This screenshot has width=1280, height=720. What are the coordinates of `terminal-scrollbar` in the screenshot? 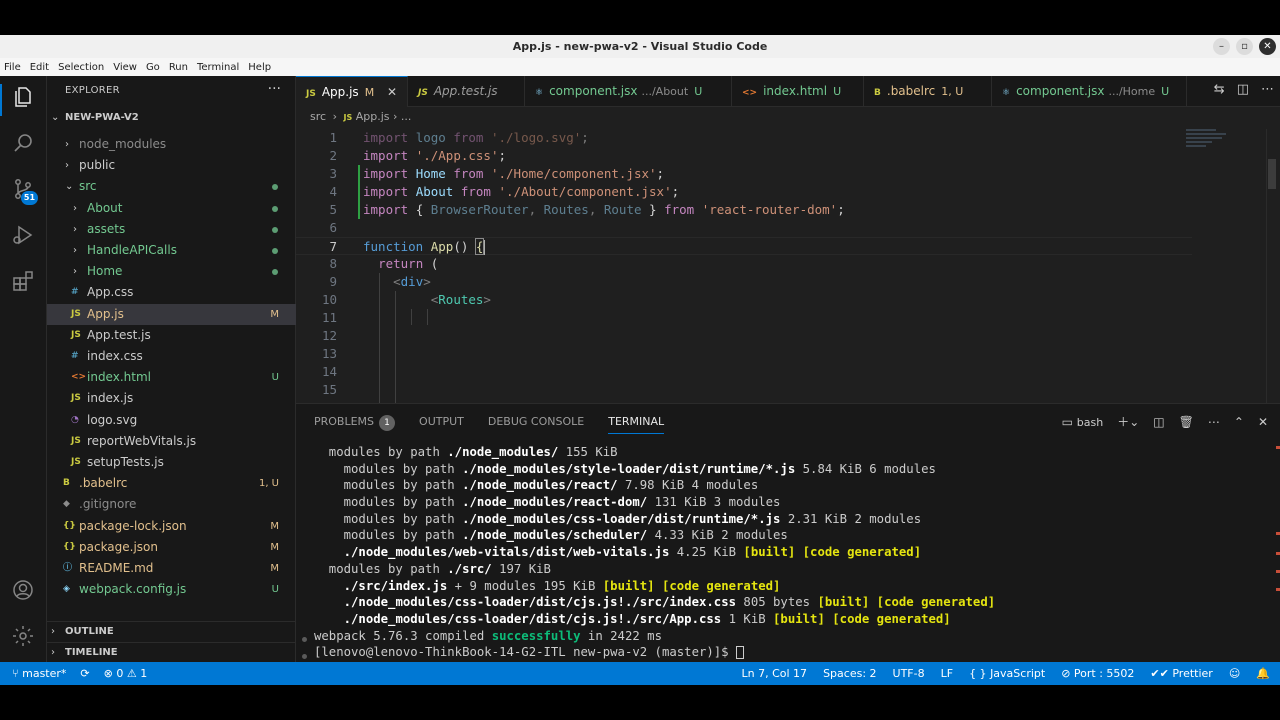 It's located at (1277, 549).